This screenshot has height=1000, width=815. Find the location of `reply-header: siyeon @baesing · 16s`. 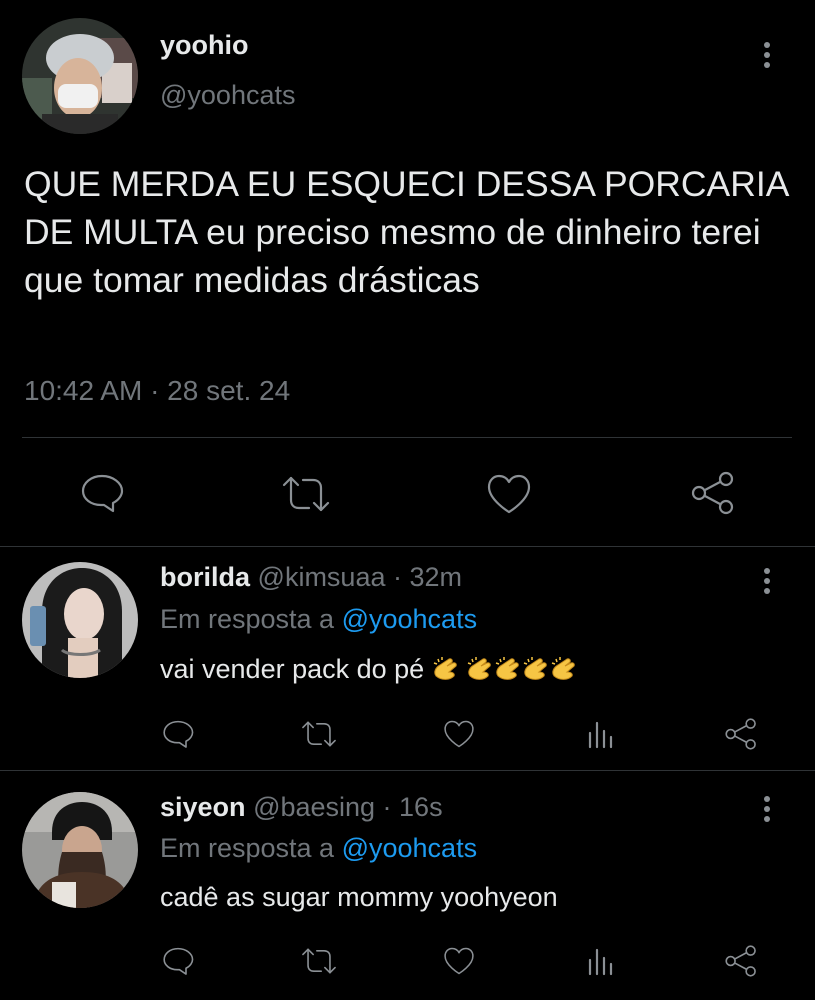

reply-header: siyeon @baesing · 16s is located at coordinates (301, 807).